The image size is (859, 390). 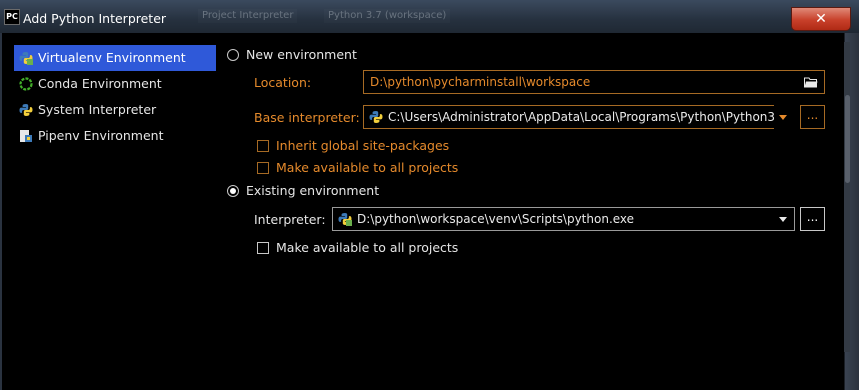 I want to click on sidebar-item-label: System Interpreter, so click(x=97, y=109).